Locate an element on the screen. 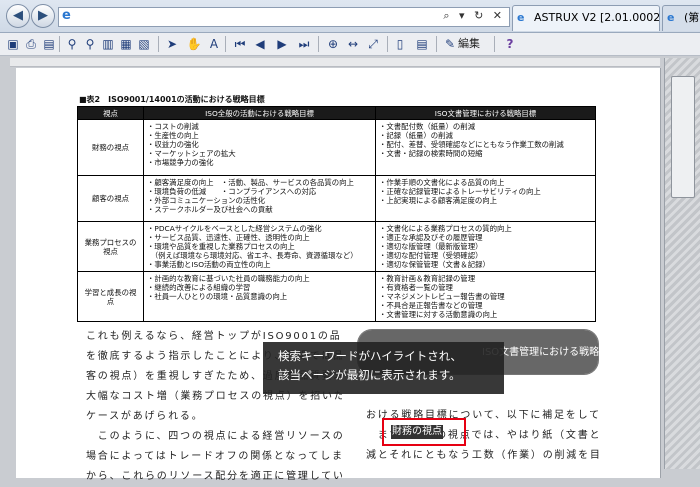 This screenshot has width=700, height=487. page-alt-icon: ▦ is located at coordinates (126, 44).